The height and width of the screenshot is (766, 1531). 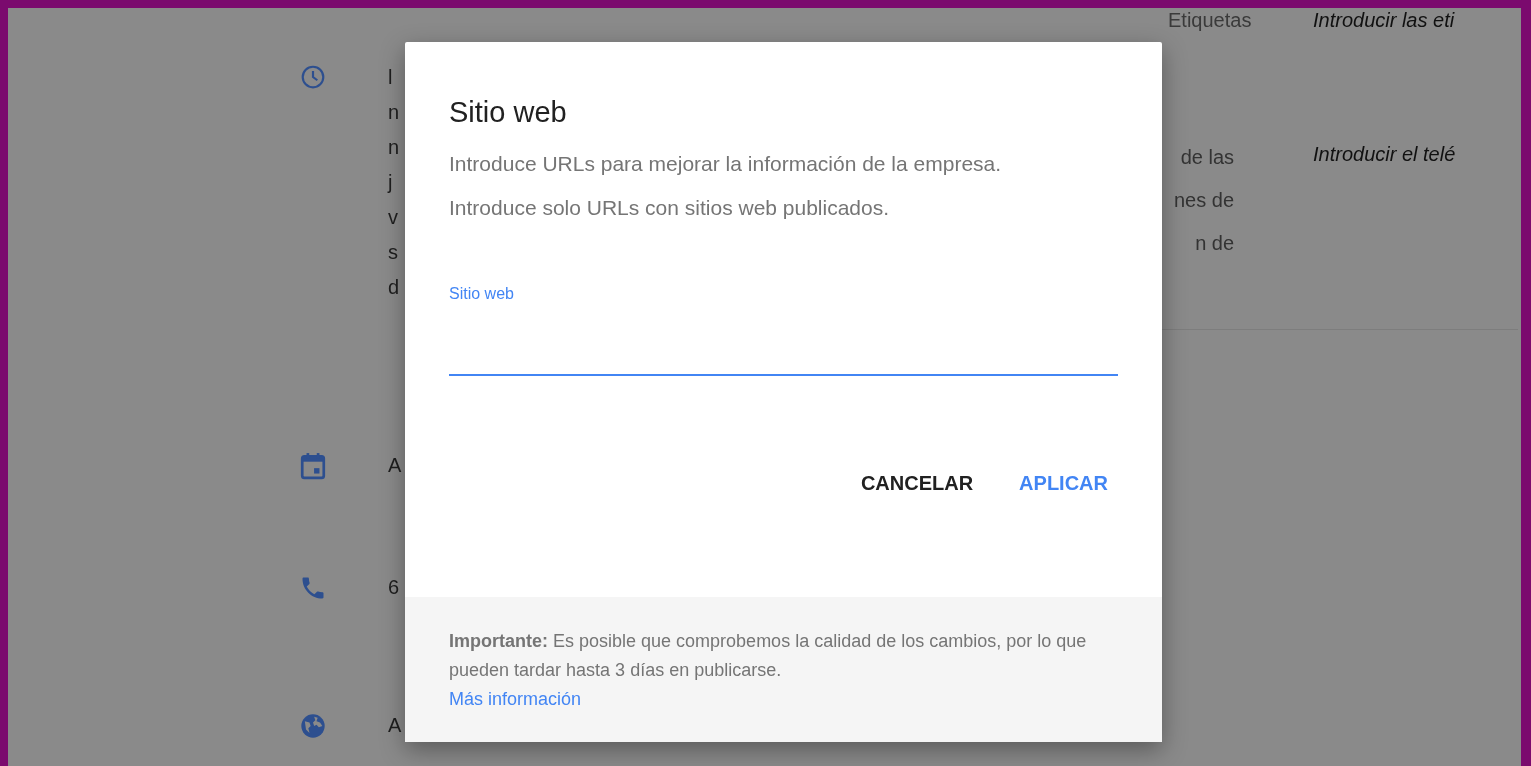 What do you see at coordinates (313, 77) in the screenshot?
I see `clock-icon` at bounding box center [313, 77].